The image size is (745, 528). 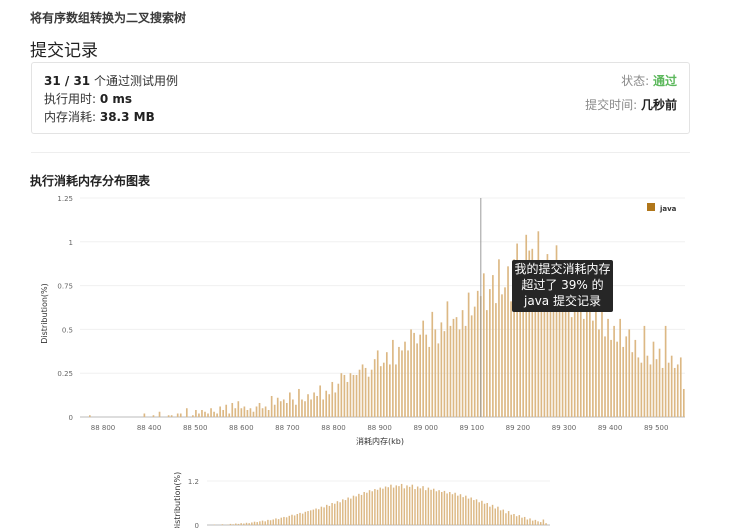 What do you see at coordinates (177, 500) in the screenshot?
I see `y-axis-label: Distribution(%)` at bounding box center [177, 500].